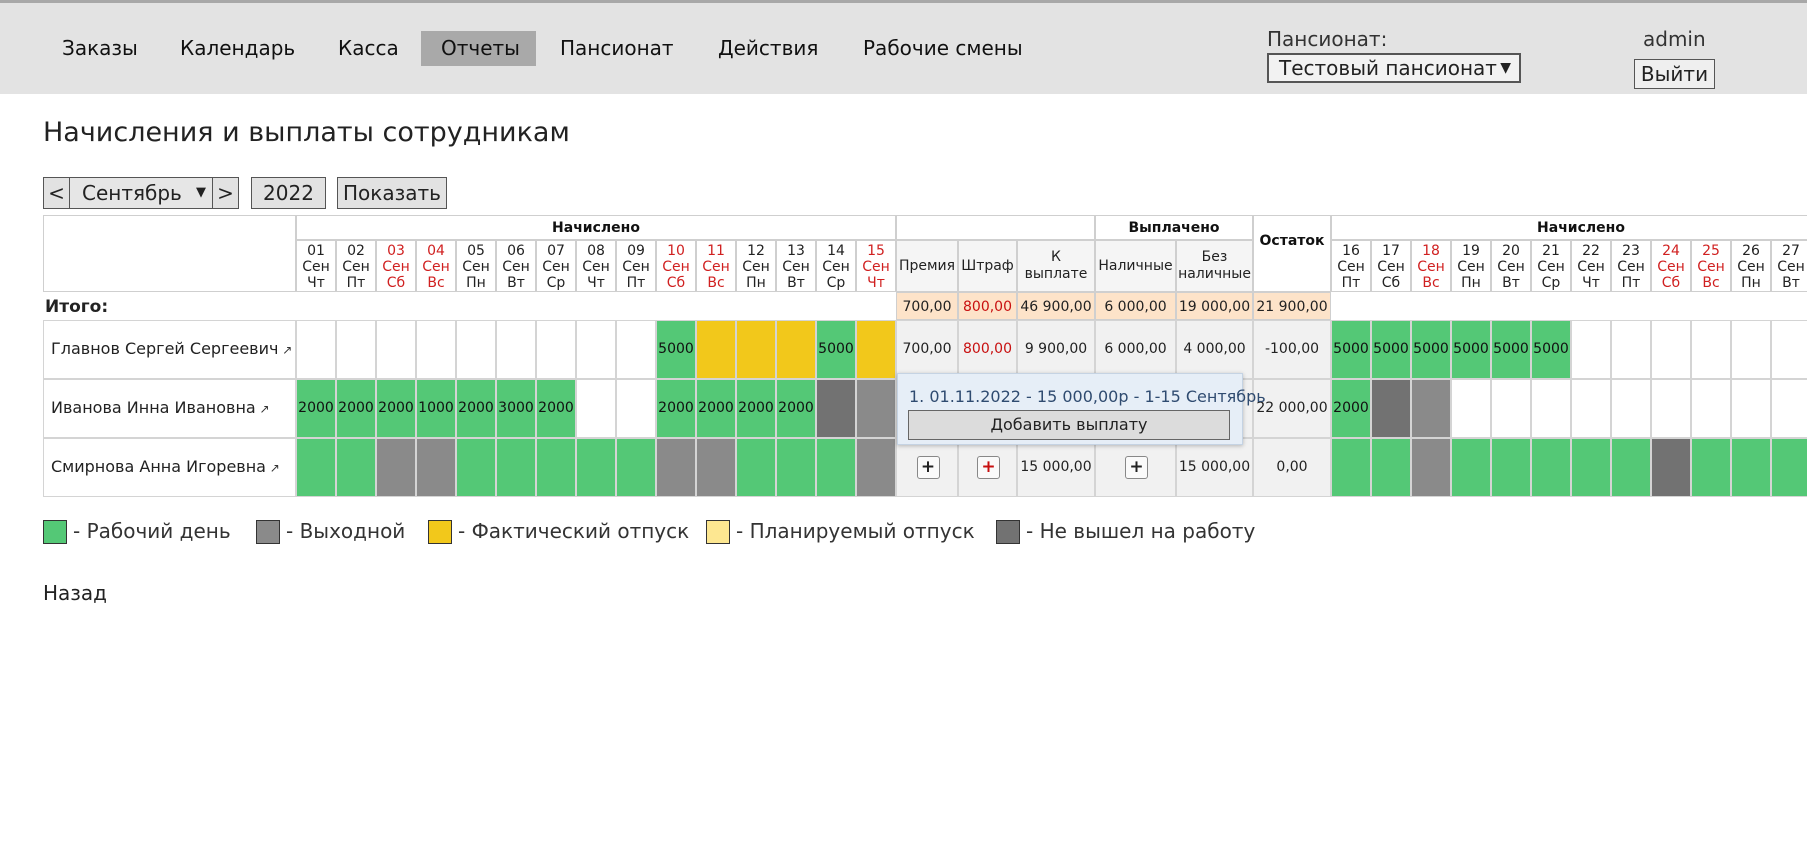  I want to click on logout-button: Выйти, so click(1674, 74).